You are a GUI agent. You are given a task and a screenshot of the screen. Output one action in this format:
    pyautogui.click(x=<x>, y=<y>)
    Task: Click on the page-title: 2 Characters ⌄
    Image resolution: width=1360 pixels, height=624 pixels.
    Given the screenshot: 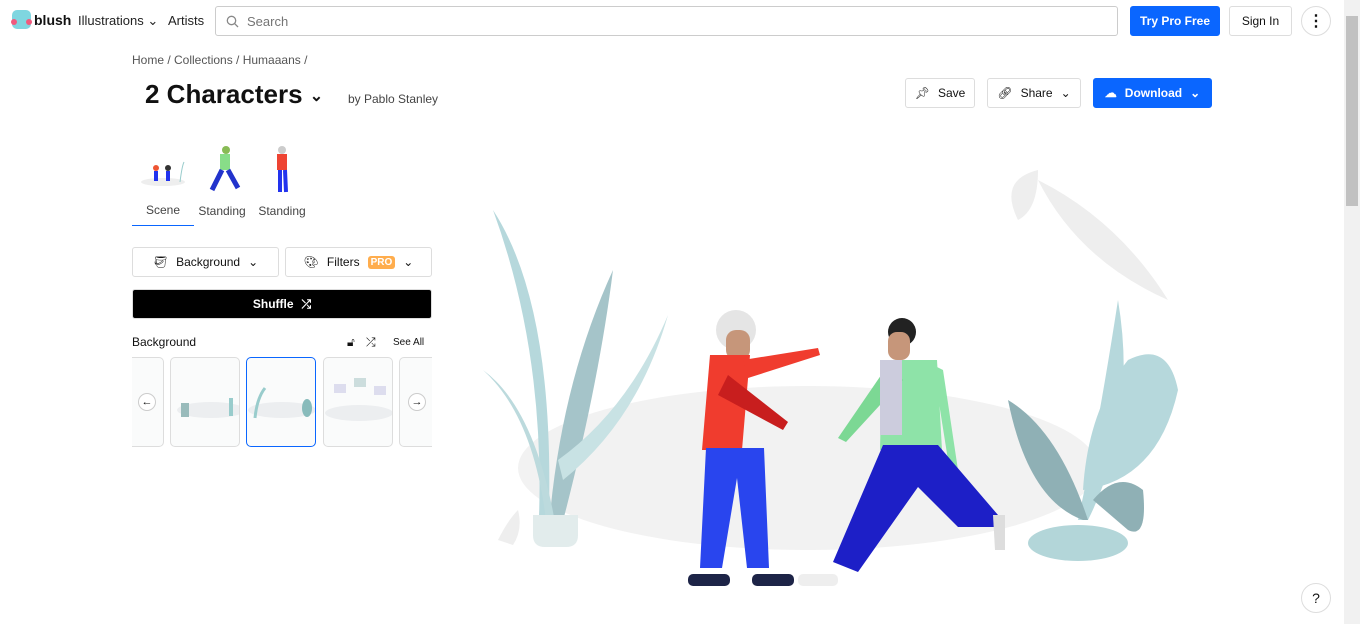 What is the action you would take?
    pyautogui.click(x=234, y=94)
    